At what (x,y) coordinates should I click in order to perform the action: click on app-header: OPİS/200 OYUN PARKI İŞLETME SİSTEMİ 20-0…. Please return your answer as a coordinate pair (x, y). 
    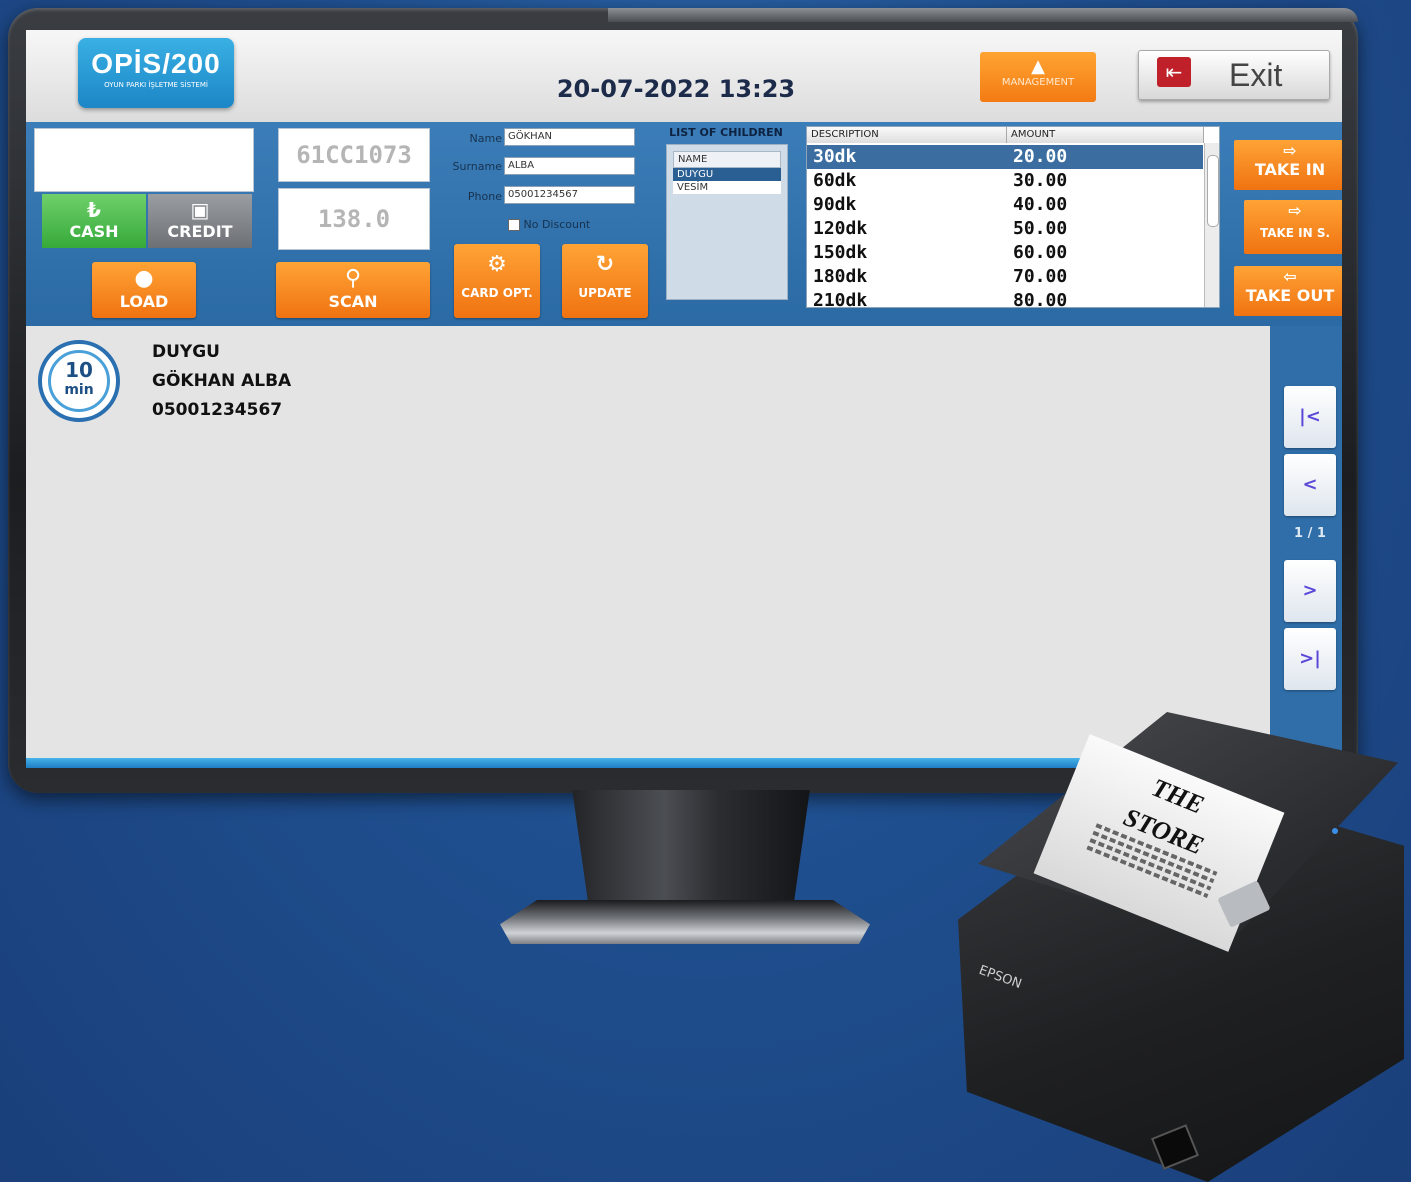
    Looking at the image, I should click on (684, 76).